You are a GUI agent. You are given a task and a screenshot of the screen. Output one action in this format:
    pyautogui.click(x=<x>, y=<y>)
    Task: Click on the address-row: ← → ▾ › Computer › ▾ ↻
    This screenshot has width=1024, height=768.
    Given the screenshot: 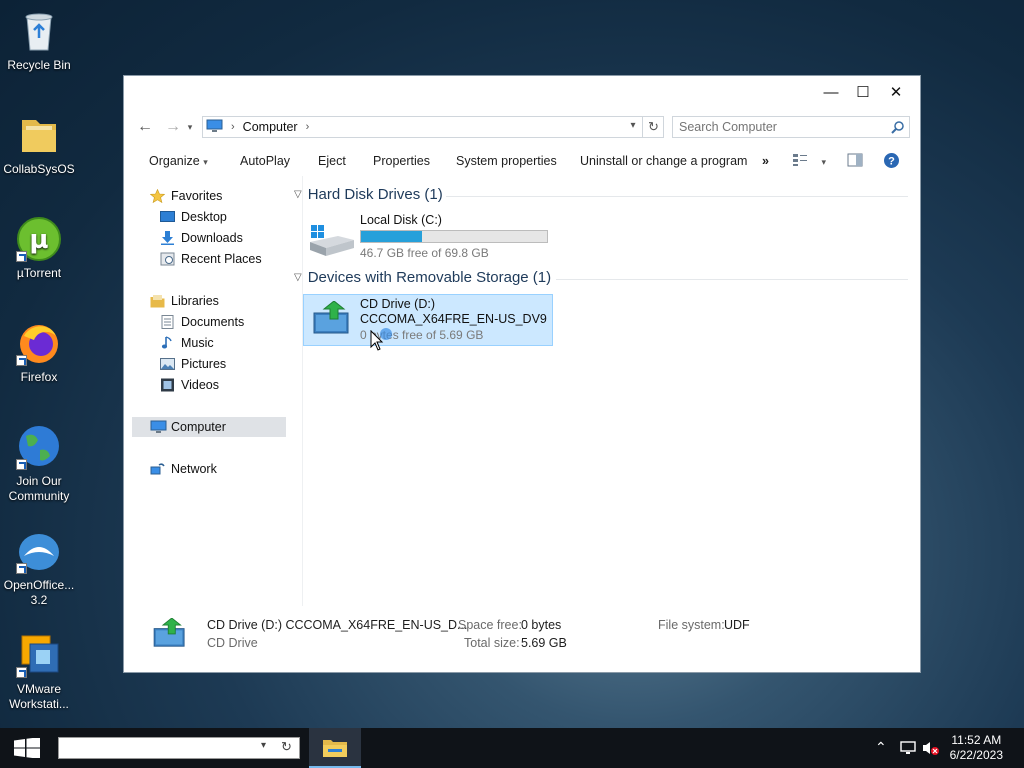 What is the action you would take?
    pyautogui.click(x=522, y=127)
    